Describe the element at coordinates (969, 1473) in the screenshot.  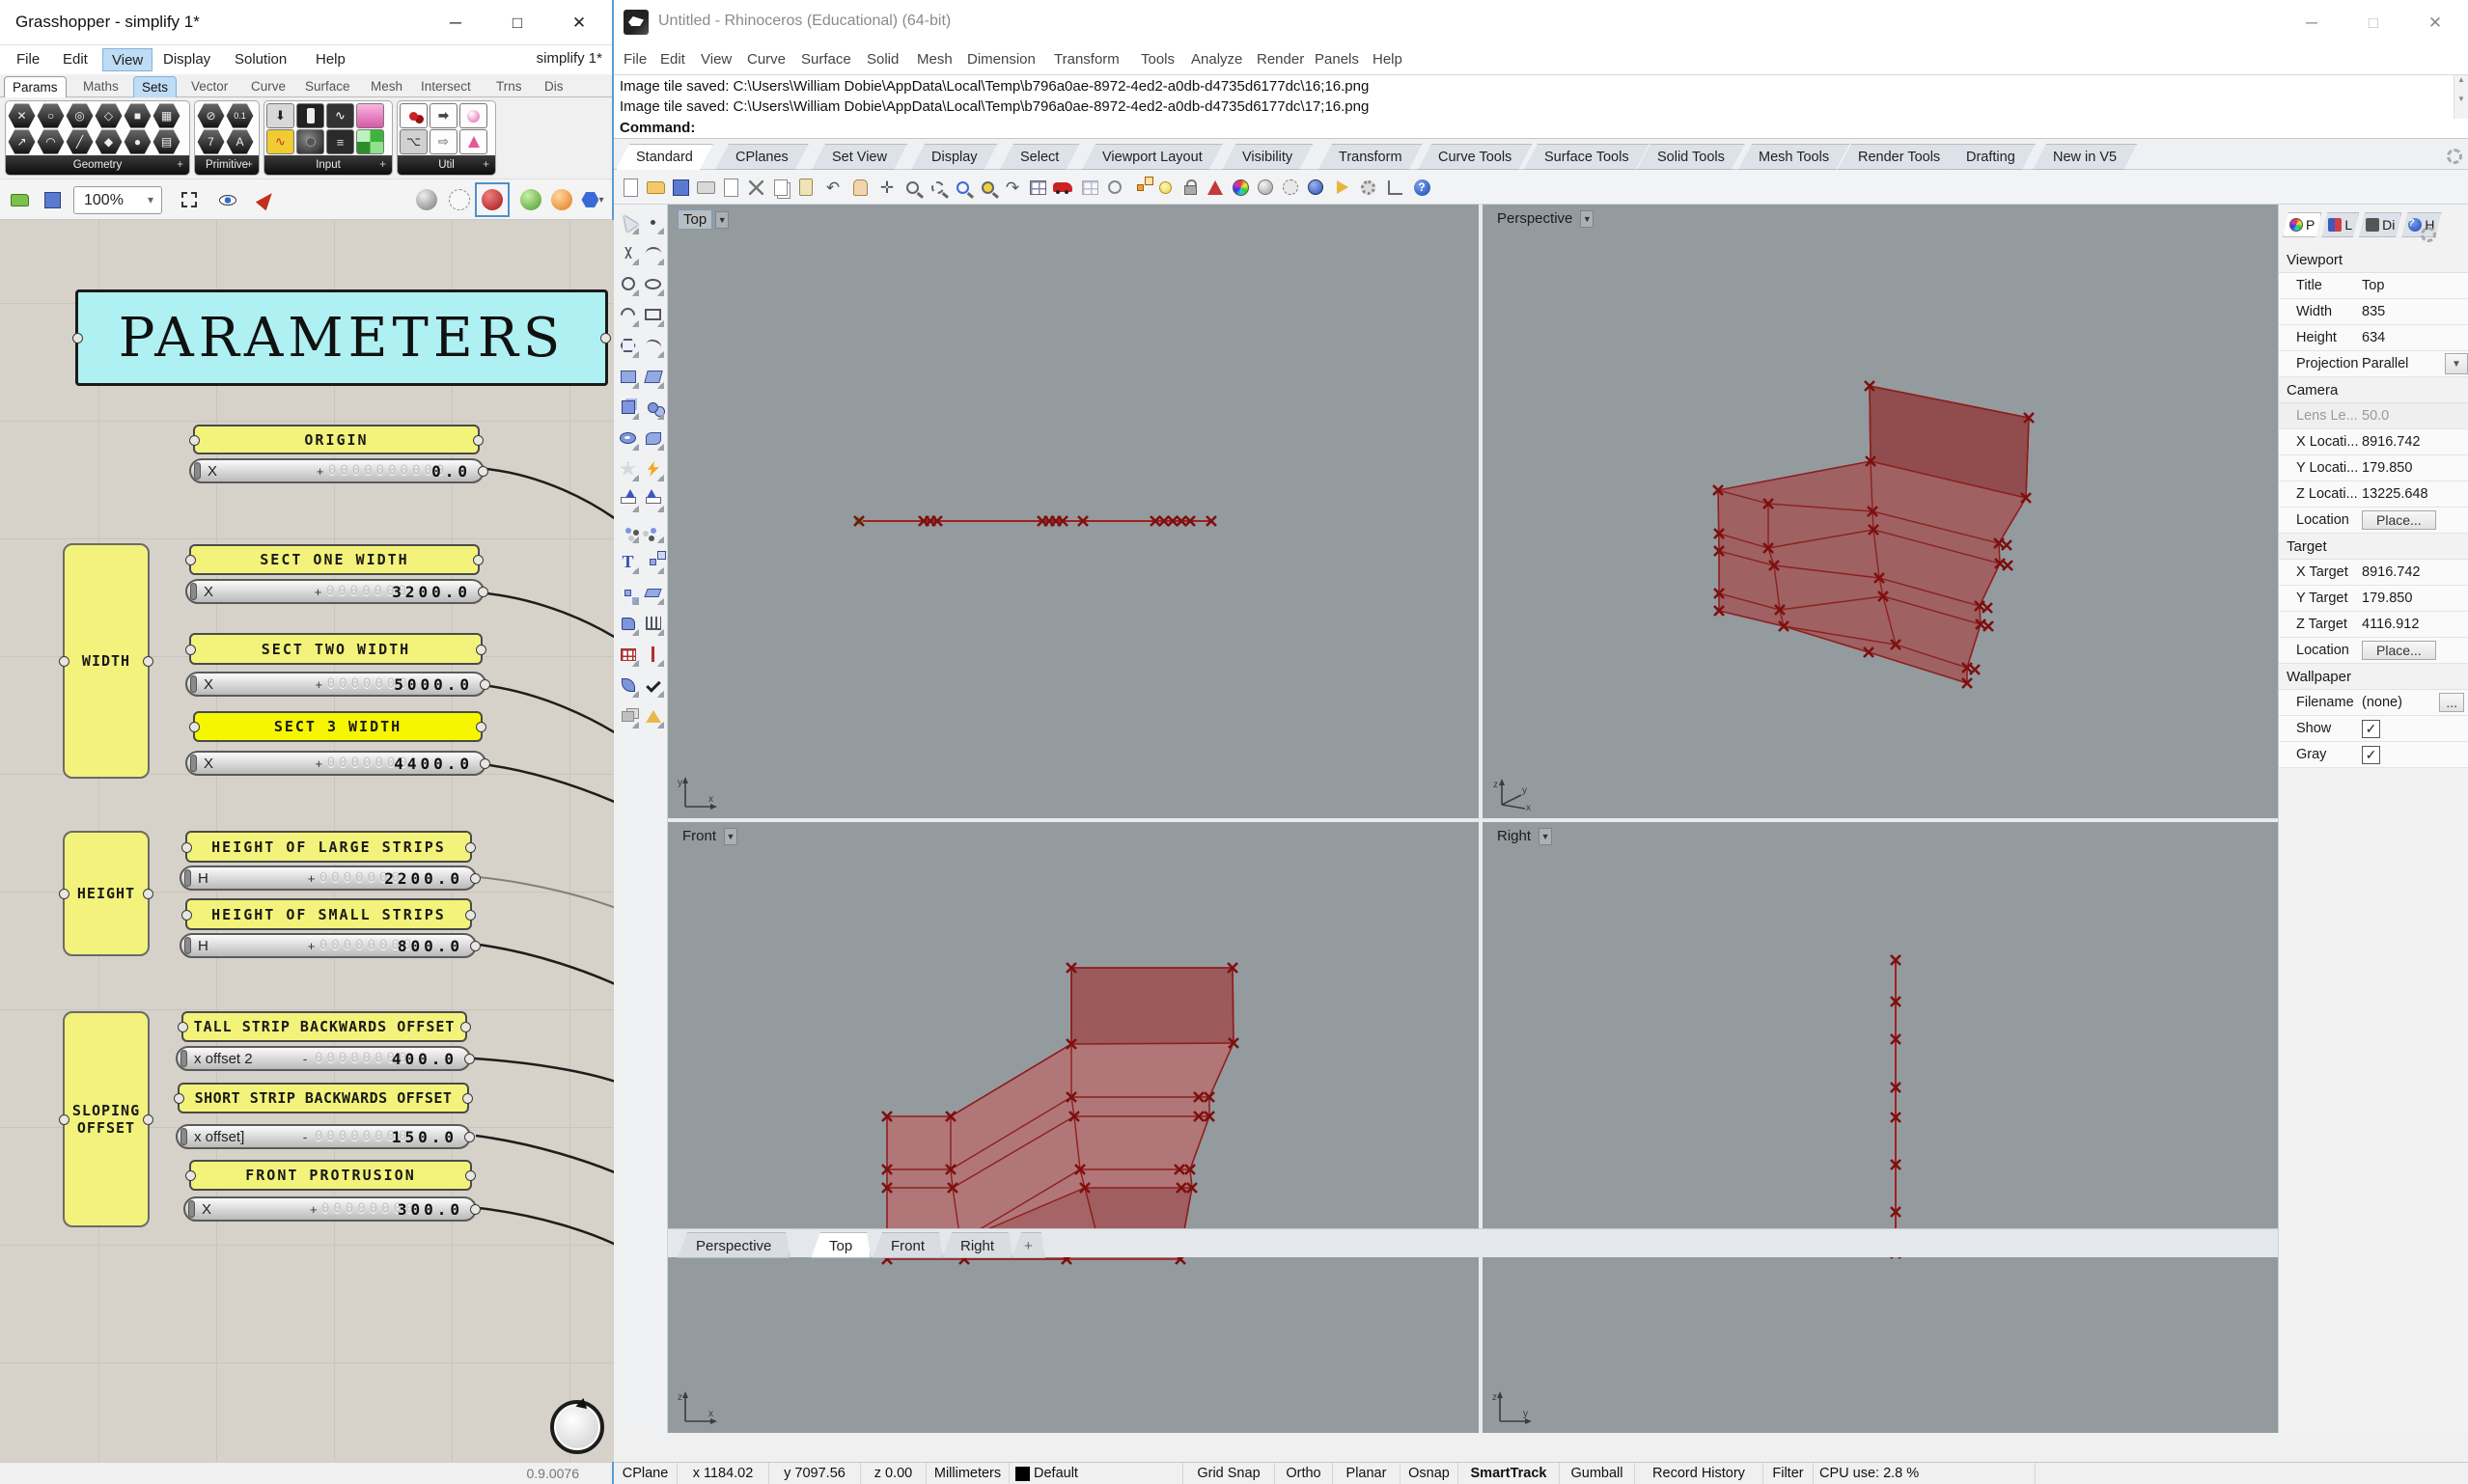
I see `status-units: Millimeters` at that location.